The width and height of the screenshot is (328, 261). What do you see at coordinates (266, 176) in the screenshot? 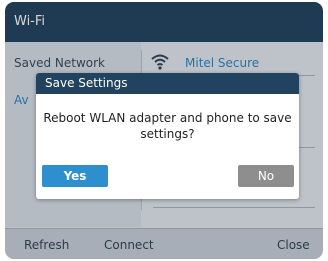
I see `no-button: No` at bounding box center [266, 176].